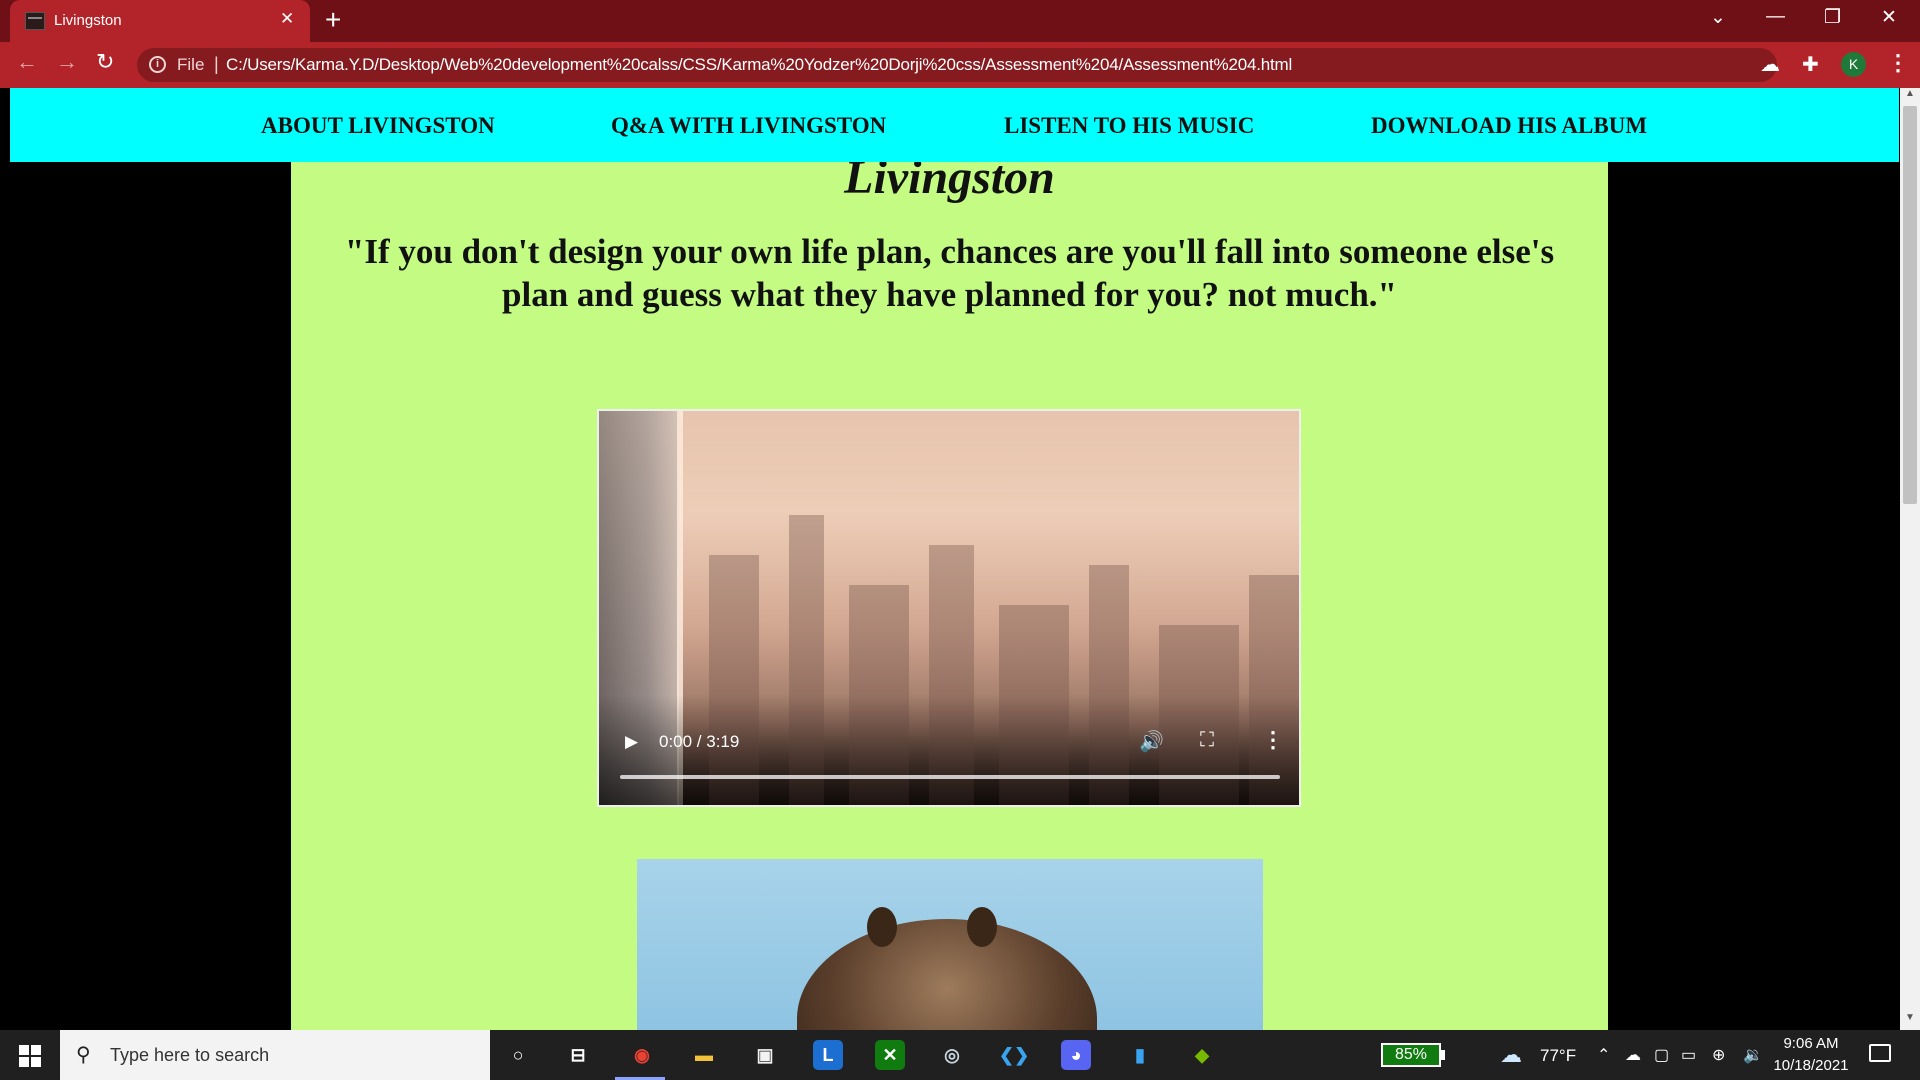  What do you see at coordinates (1853, 64) in the screenshot?
I see `profile-avatar: K` at bounding box center [1853, 64].